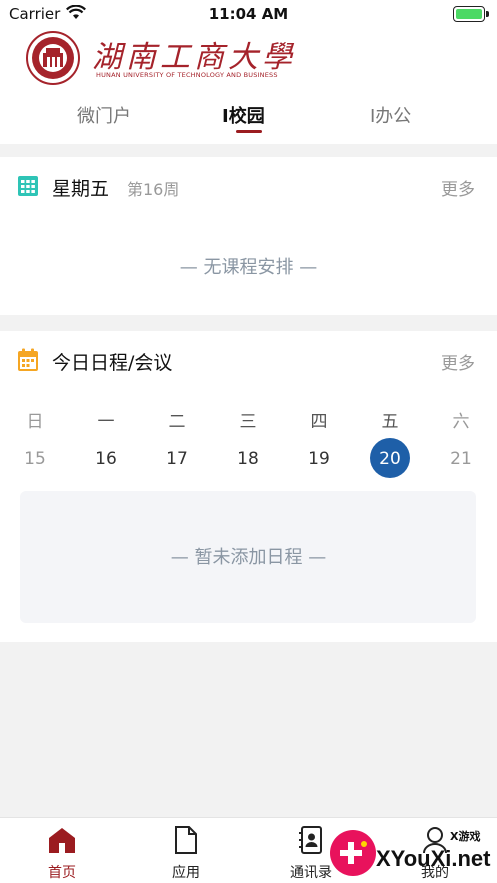  Describe the element at coordinates (433, 858) in the screenshot. I see `watermark-text: XYouXi.net` at that location.